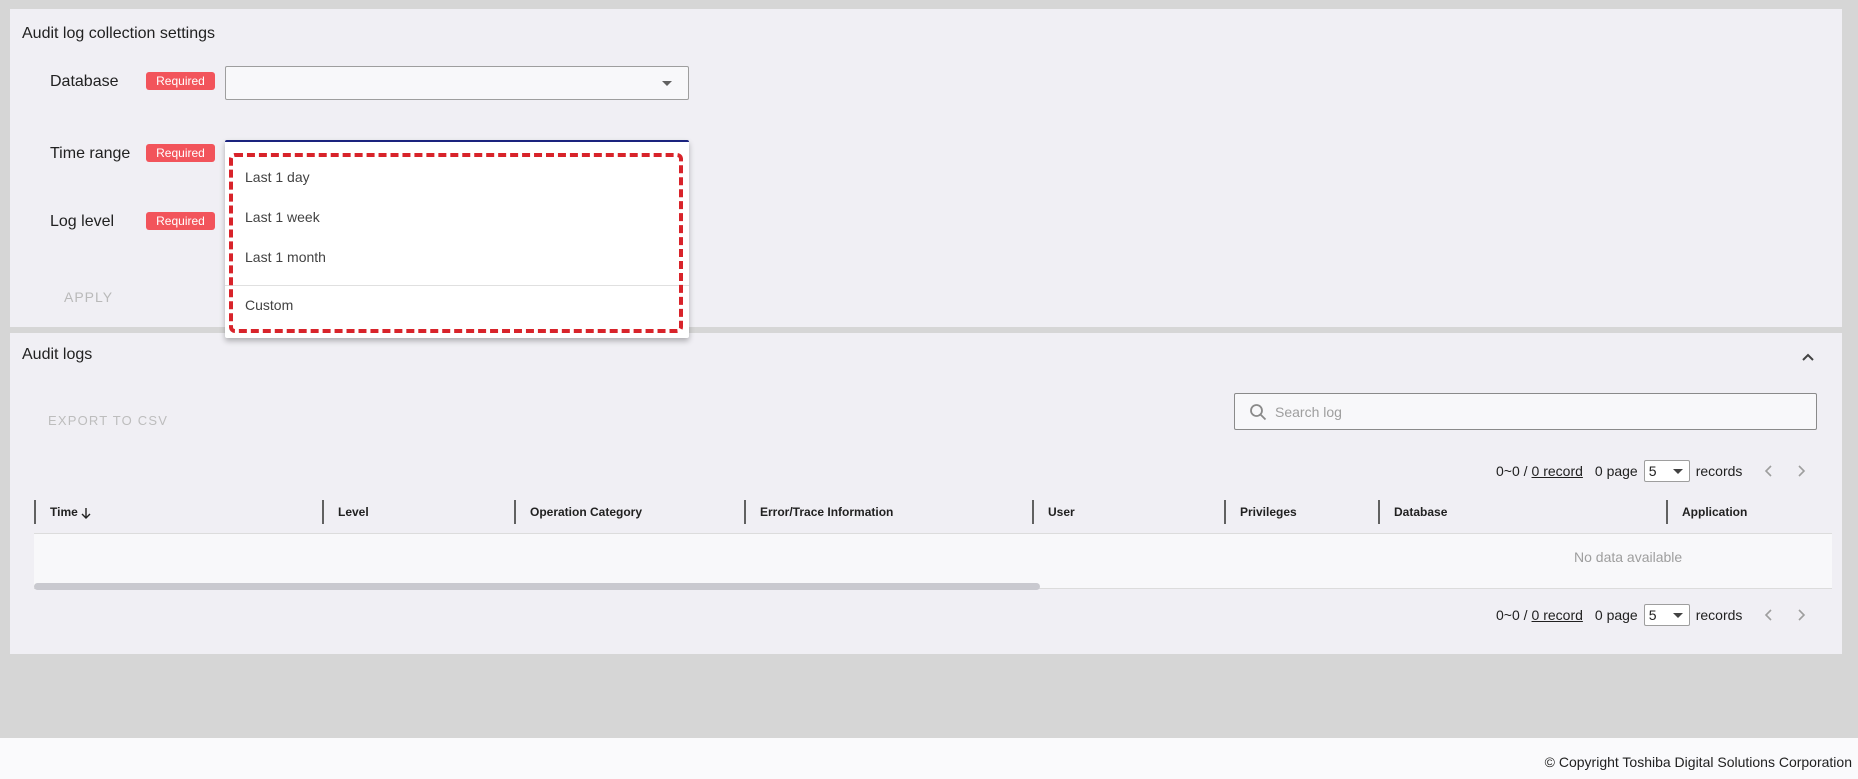 The image size is (1858, 779). Describe the element at coordinates (269, 305) in the screenshot. I see `option-custom: Custom` at that location.